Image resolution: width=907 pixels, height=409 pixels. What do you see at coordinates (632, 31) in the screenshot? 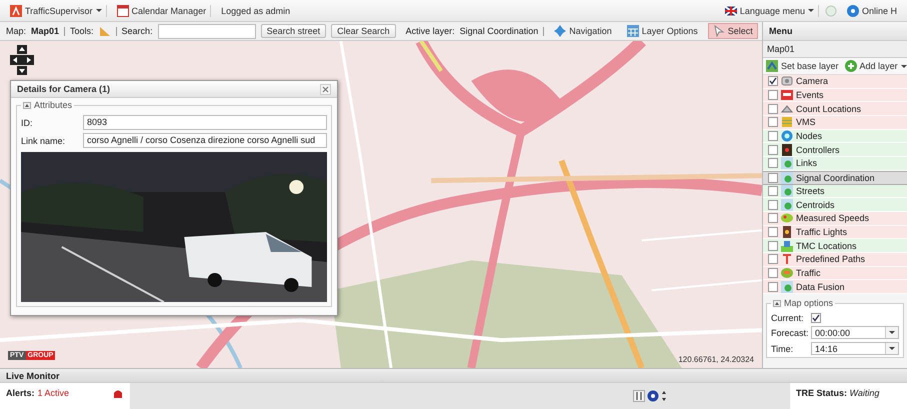
I see `grid-icon` at bounding box center [632, 31].